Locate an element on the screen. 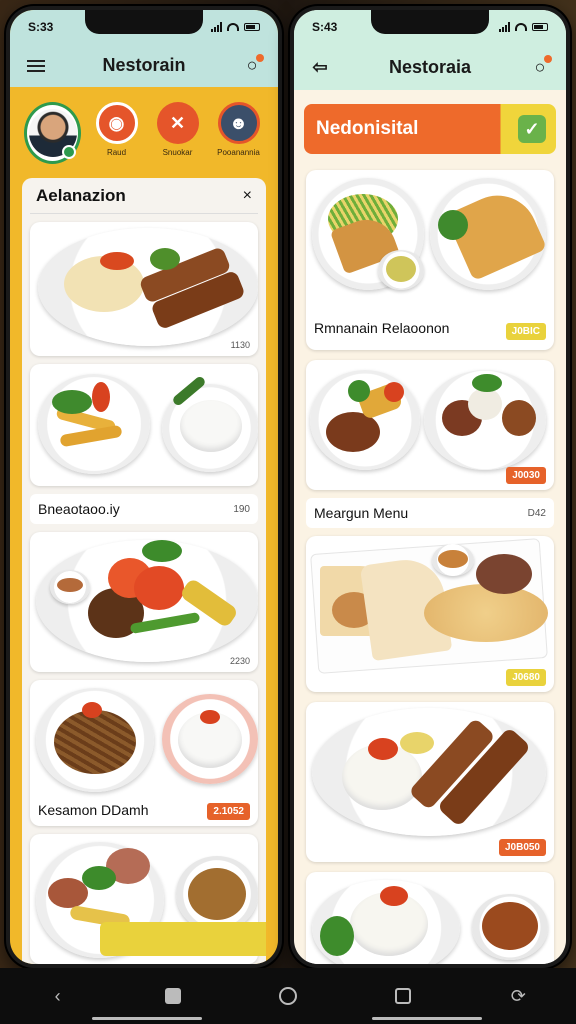 This screenshot has height=1024, width=576. system-nav-bar: ‹ ⟳ is located at coordinates (288, 996).